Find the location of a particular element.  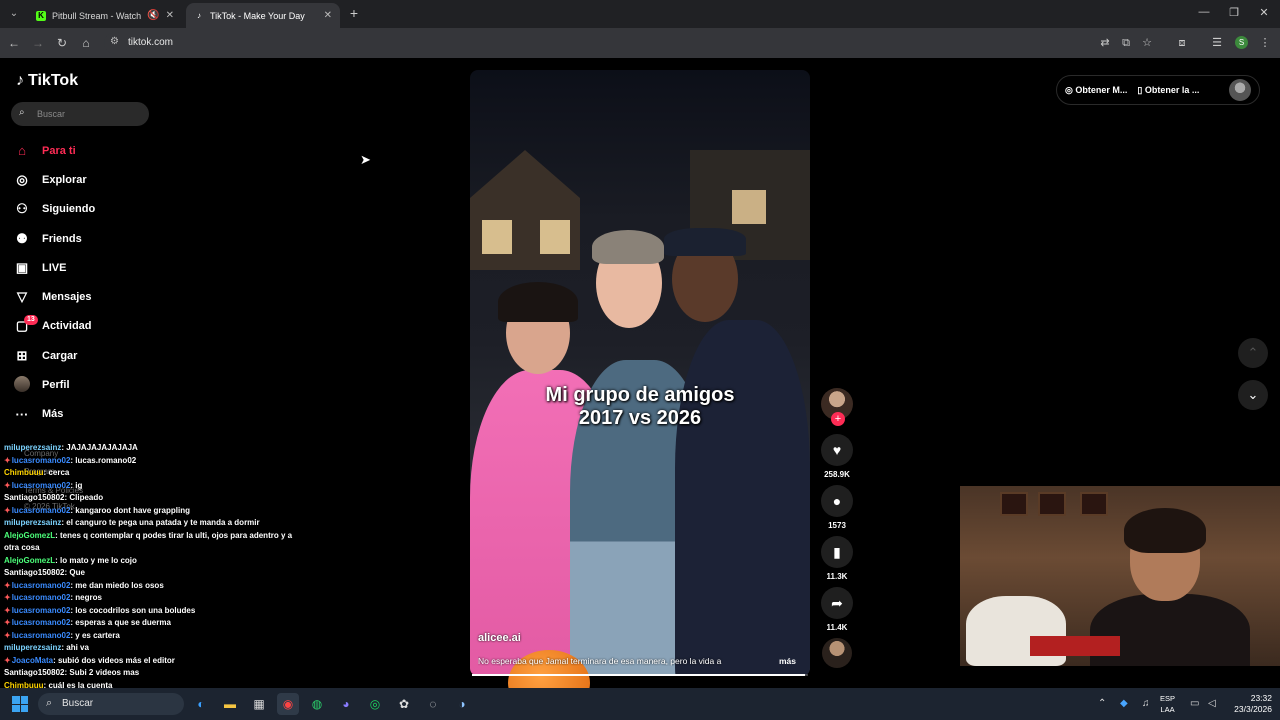

sidebar-item-para-ti: ⌂ Para ti is located at coordinates (104, 150).